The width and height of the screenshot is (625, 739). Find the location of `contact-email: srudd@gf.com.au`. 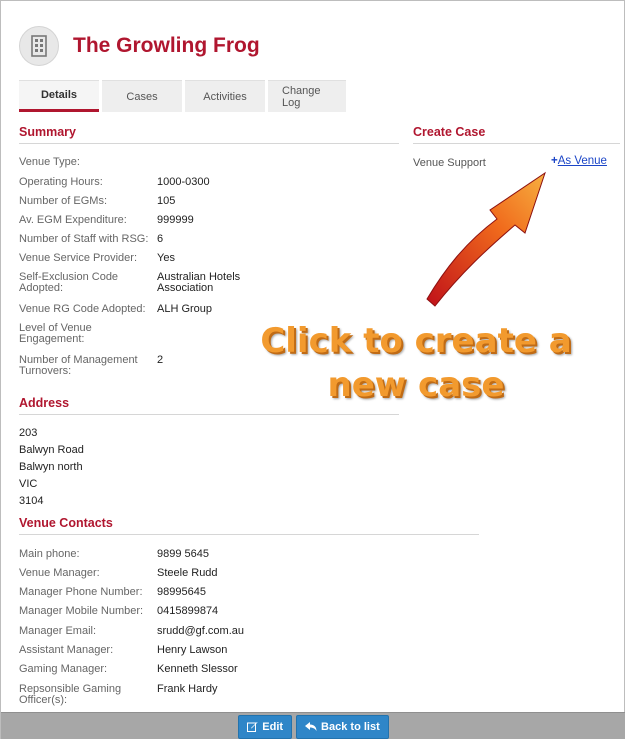

contact-email: srudd@gf.com.au is located at coordinates (200, 631).